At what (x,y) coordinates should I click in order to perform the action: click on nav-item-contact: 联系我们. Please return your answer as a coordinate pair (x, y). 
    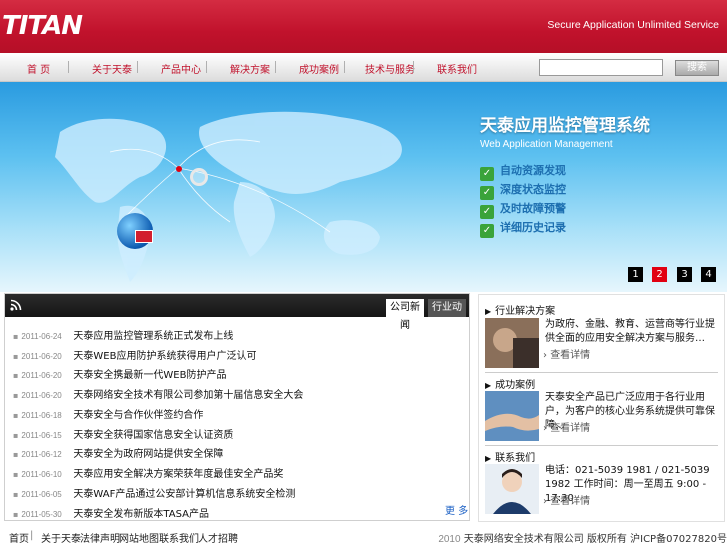
    Looking at the image, I should click on (457, 68).